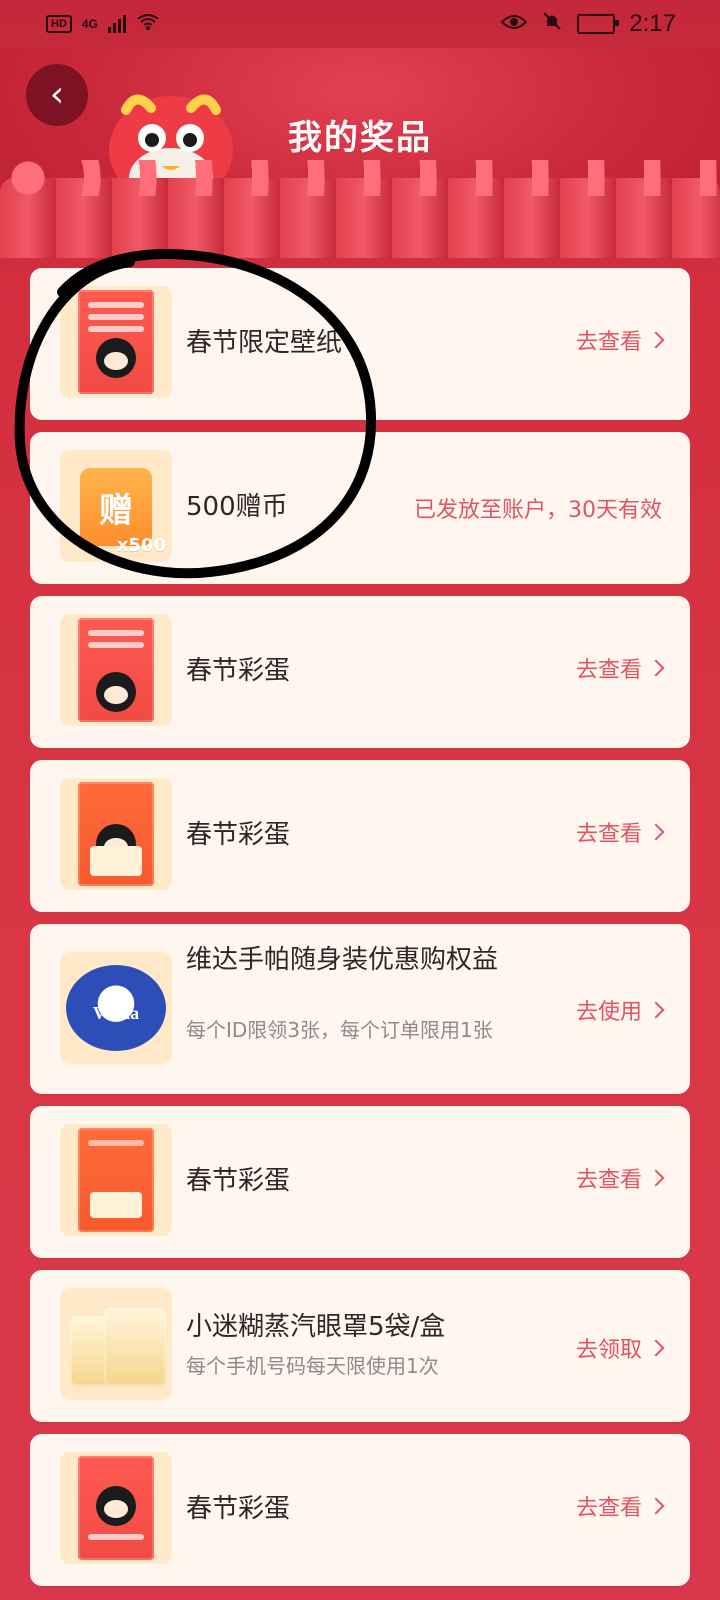  I want to click on prize-name: 春节限定壁纸, so click(264, 343).